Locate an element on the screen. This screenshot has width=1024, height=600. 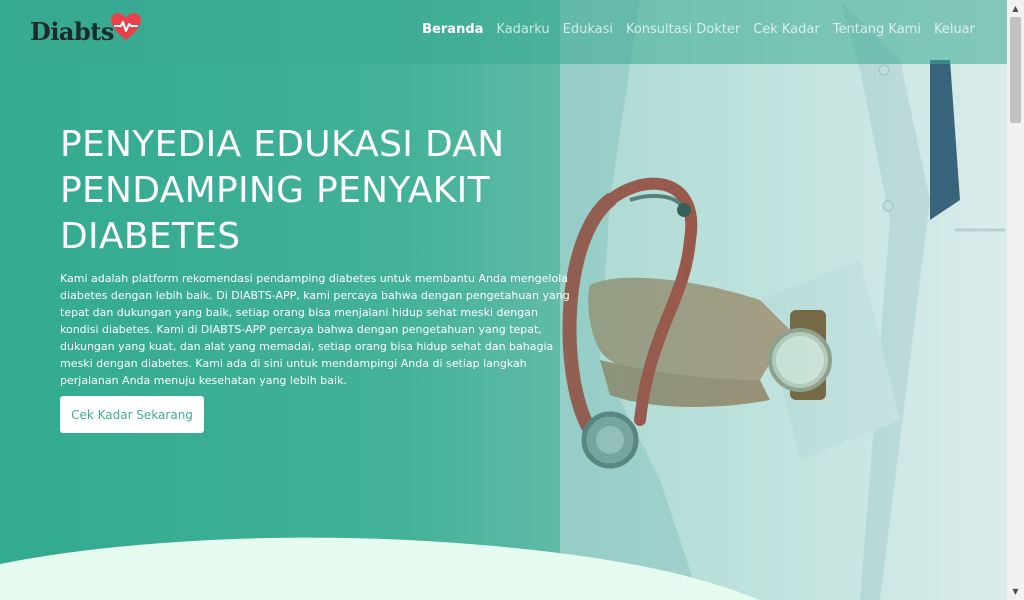
scroll-down-arrow-icon: ▼ is located at coordinates (1015, 591).